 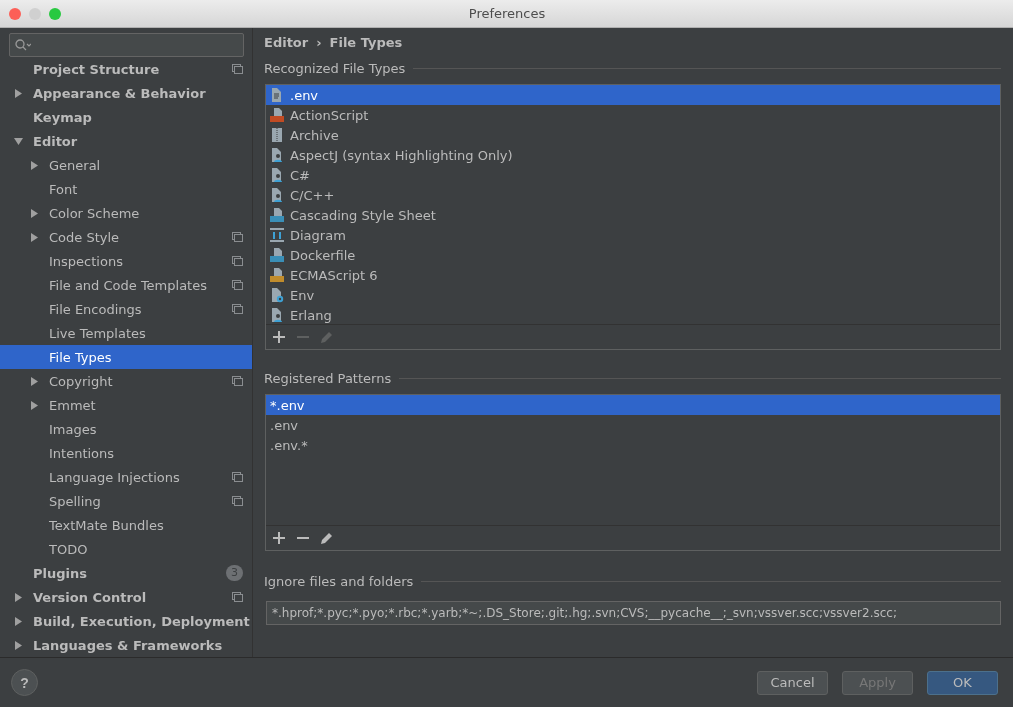 What do you see at coordinates (962, 682) in the screenshot?
I see `dialog-button: OK` at bounding box center [962, 682].